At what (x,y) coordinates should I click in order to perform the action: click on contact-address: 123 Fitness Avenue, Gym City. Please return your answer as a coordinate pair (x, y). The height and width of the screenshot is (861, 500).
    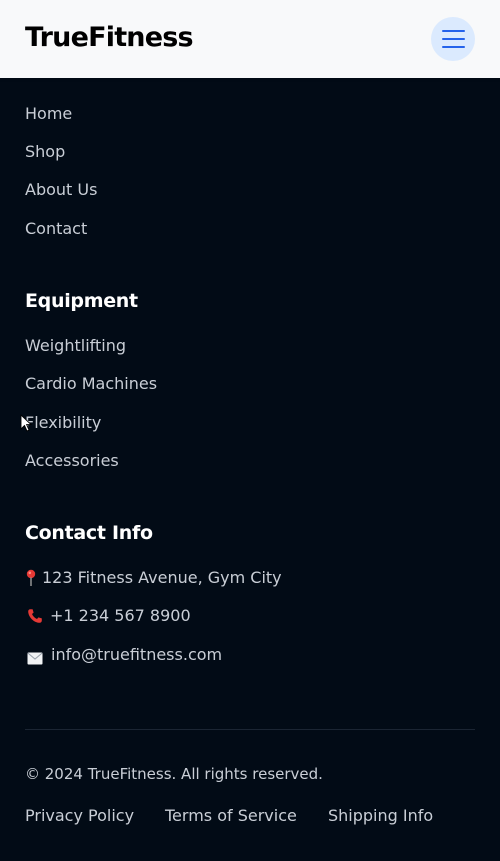
    Looking at the image, I should click on (153, 578).